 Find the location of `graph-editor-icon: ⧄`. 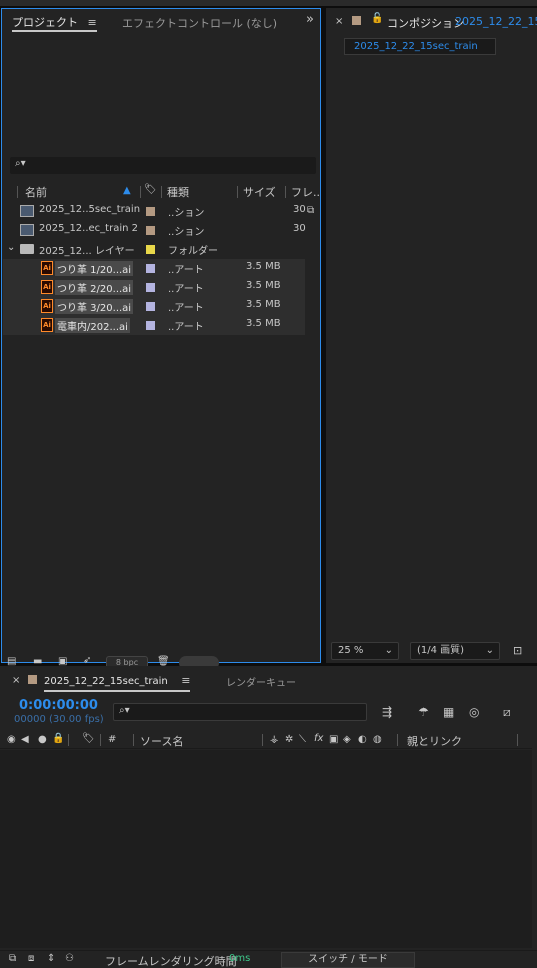

graph-editor-icon: ⧄ is located at coordinates (507, 712).